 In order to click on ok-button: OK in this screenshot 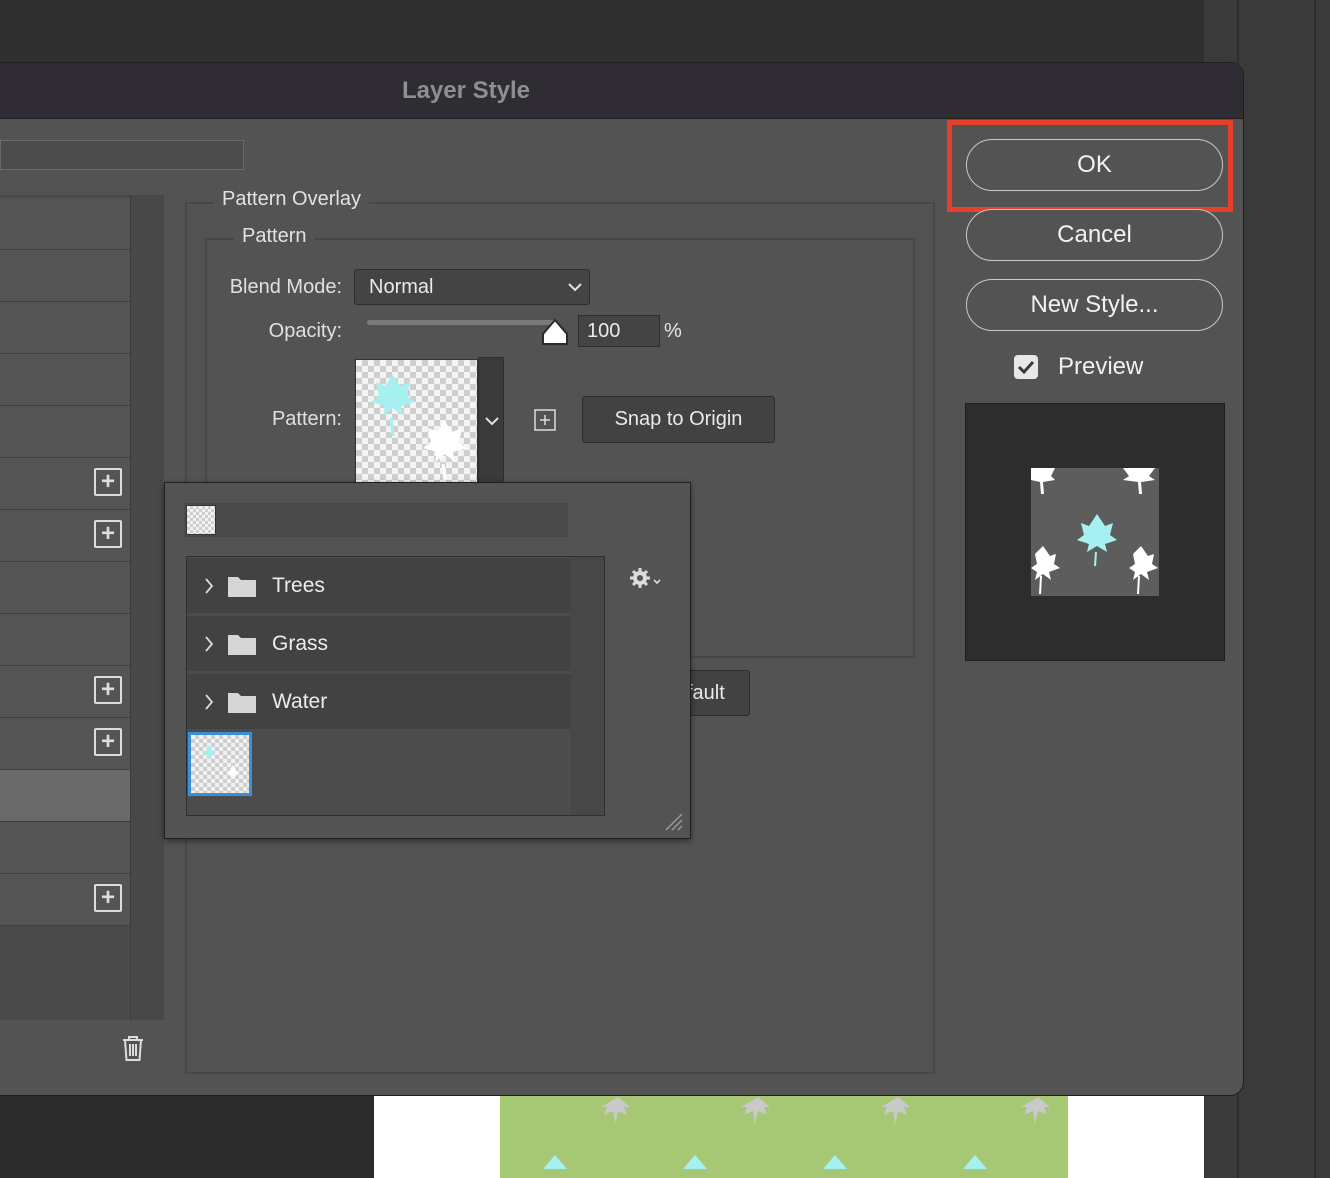, I will do `click(1094, 165)`.